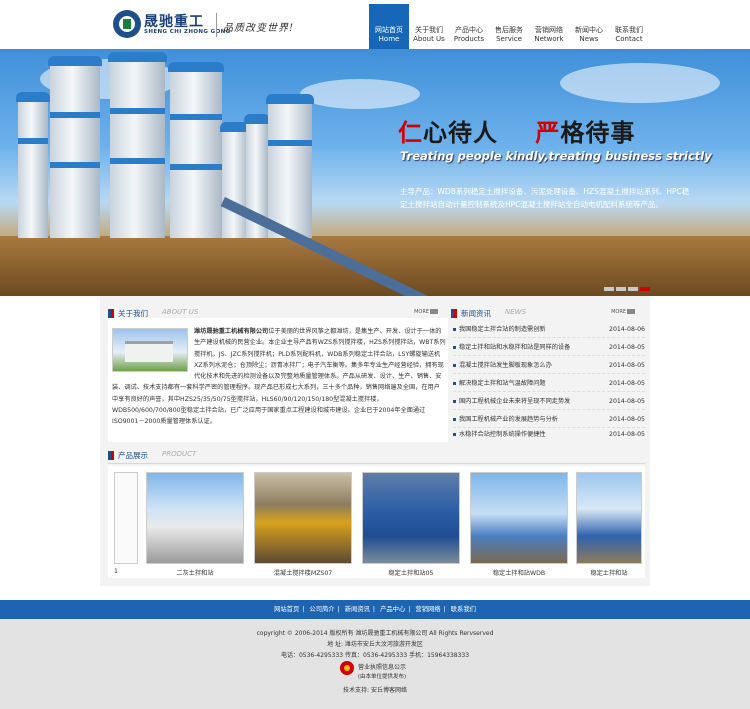 The height and width of the screenshot is (709, 750). I want to click on nav-label-en: Network, so click(549, 39).